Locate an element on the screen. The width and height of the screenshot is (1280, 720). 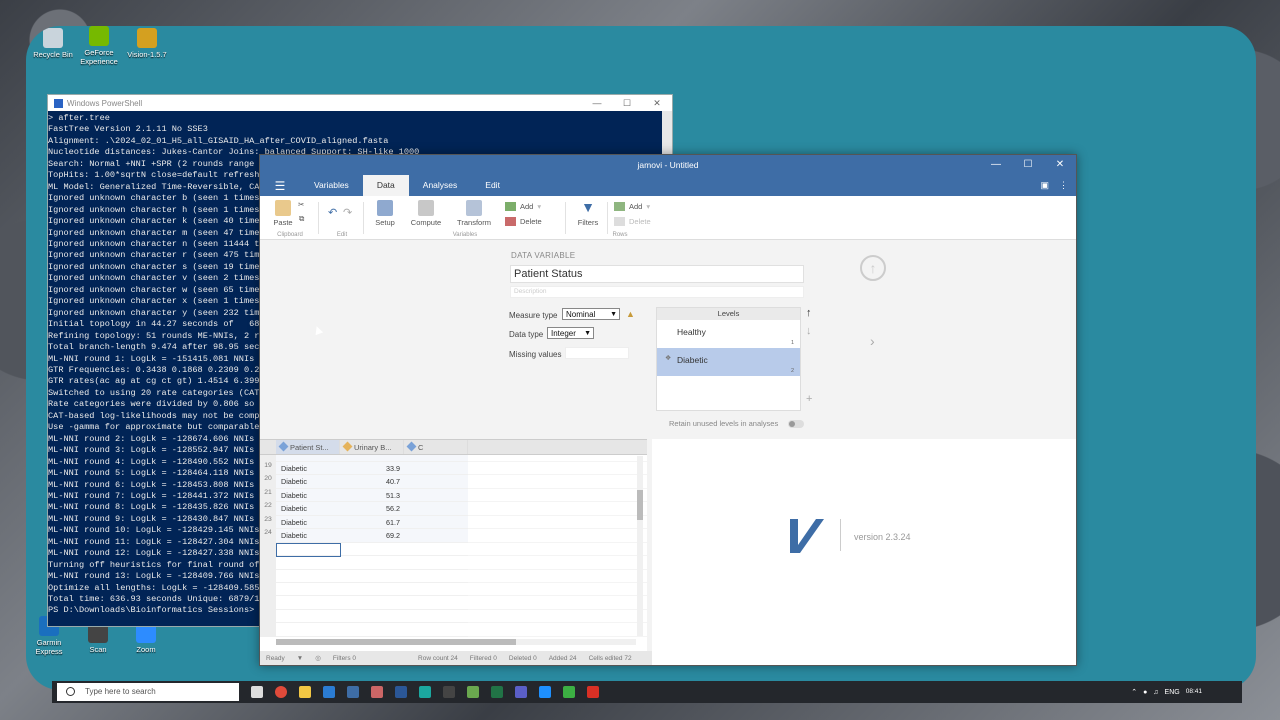
cell-urinary: 33.9 is located at coordinates (372, 469).